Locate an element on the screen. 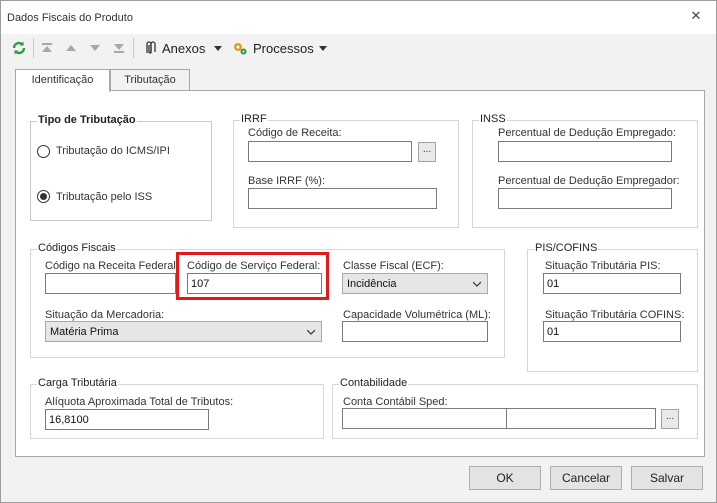 The height and width of the screenshot is (503, 717). radio-selected-dot is located at coordinates (43, 196).